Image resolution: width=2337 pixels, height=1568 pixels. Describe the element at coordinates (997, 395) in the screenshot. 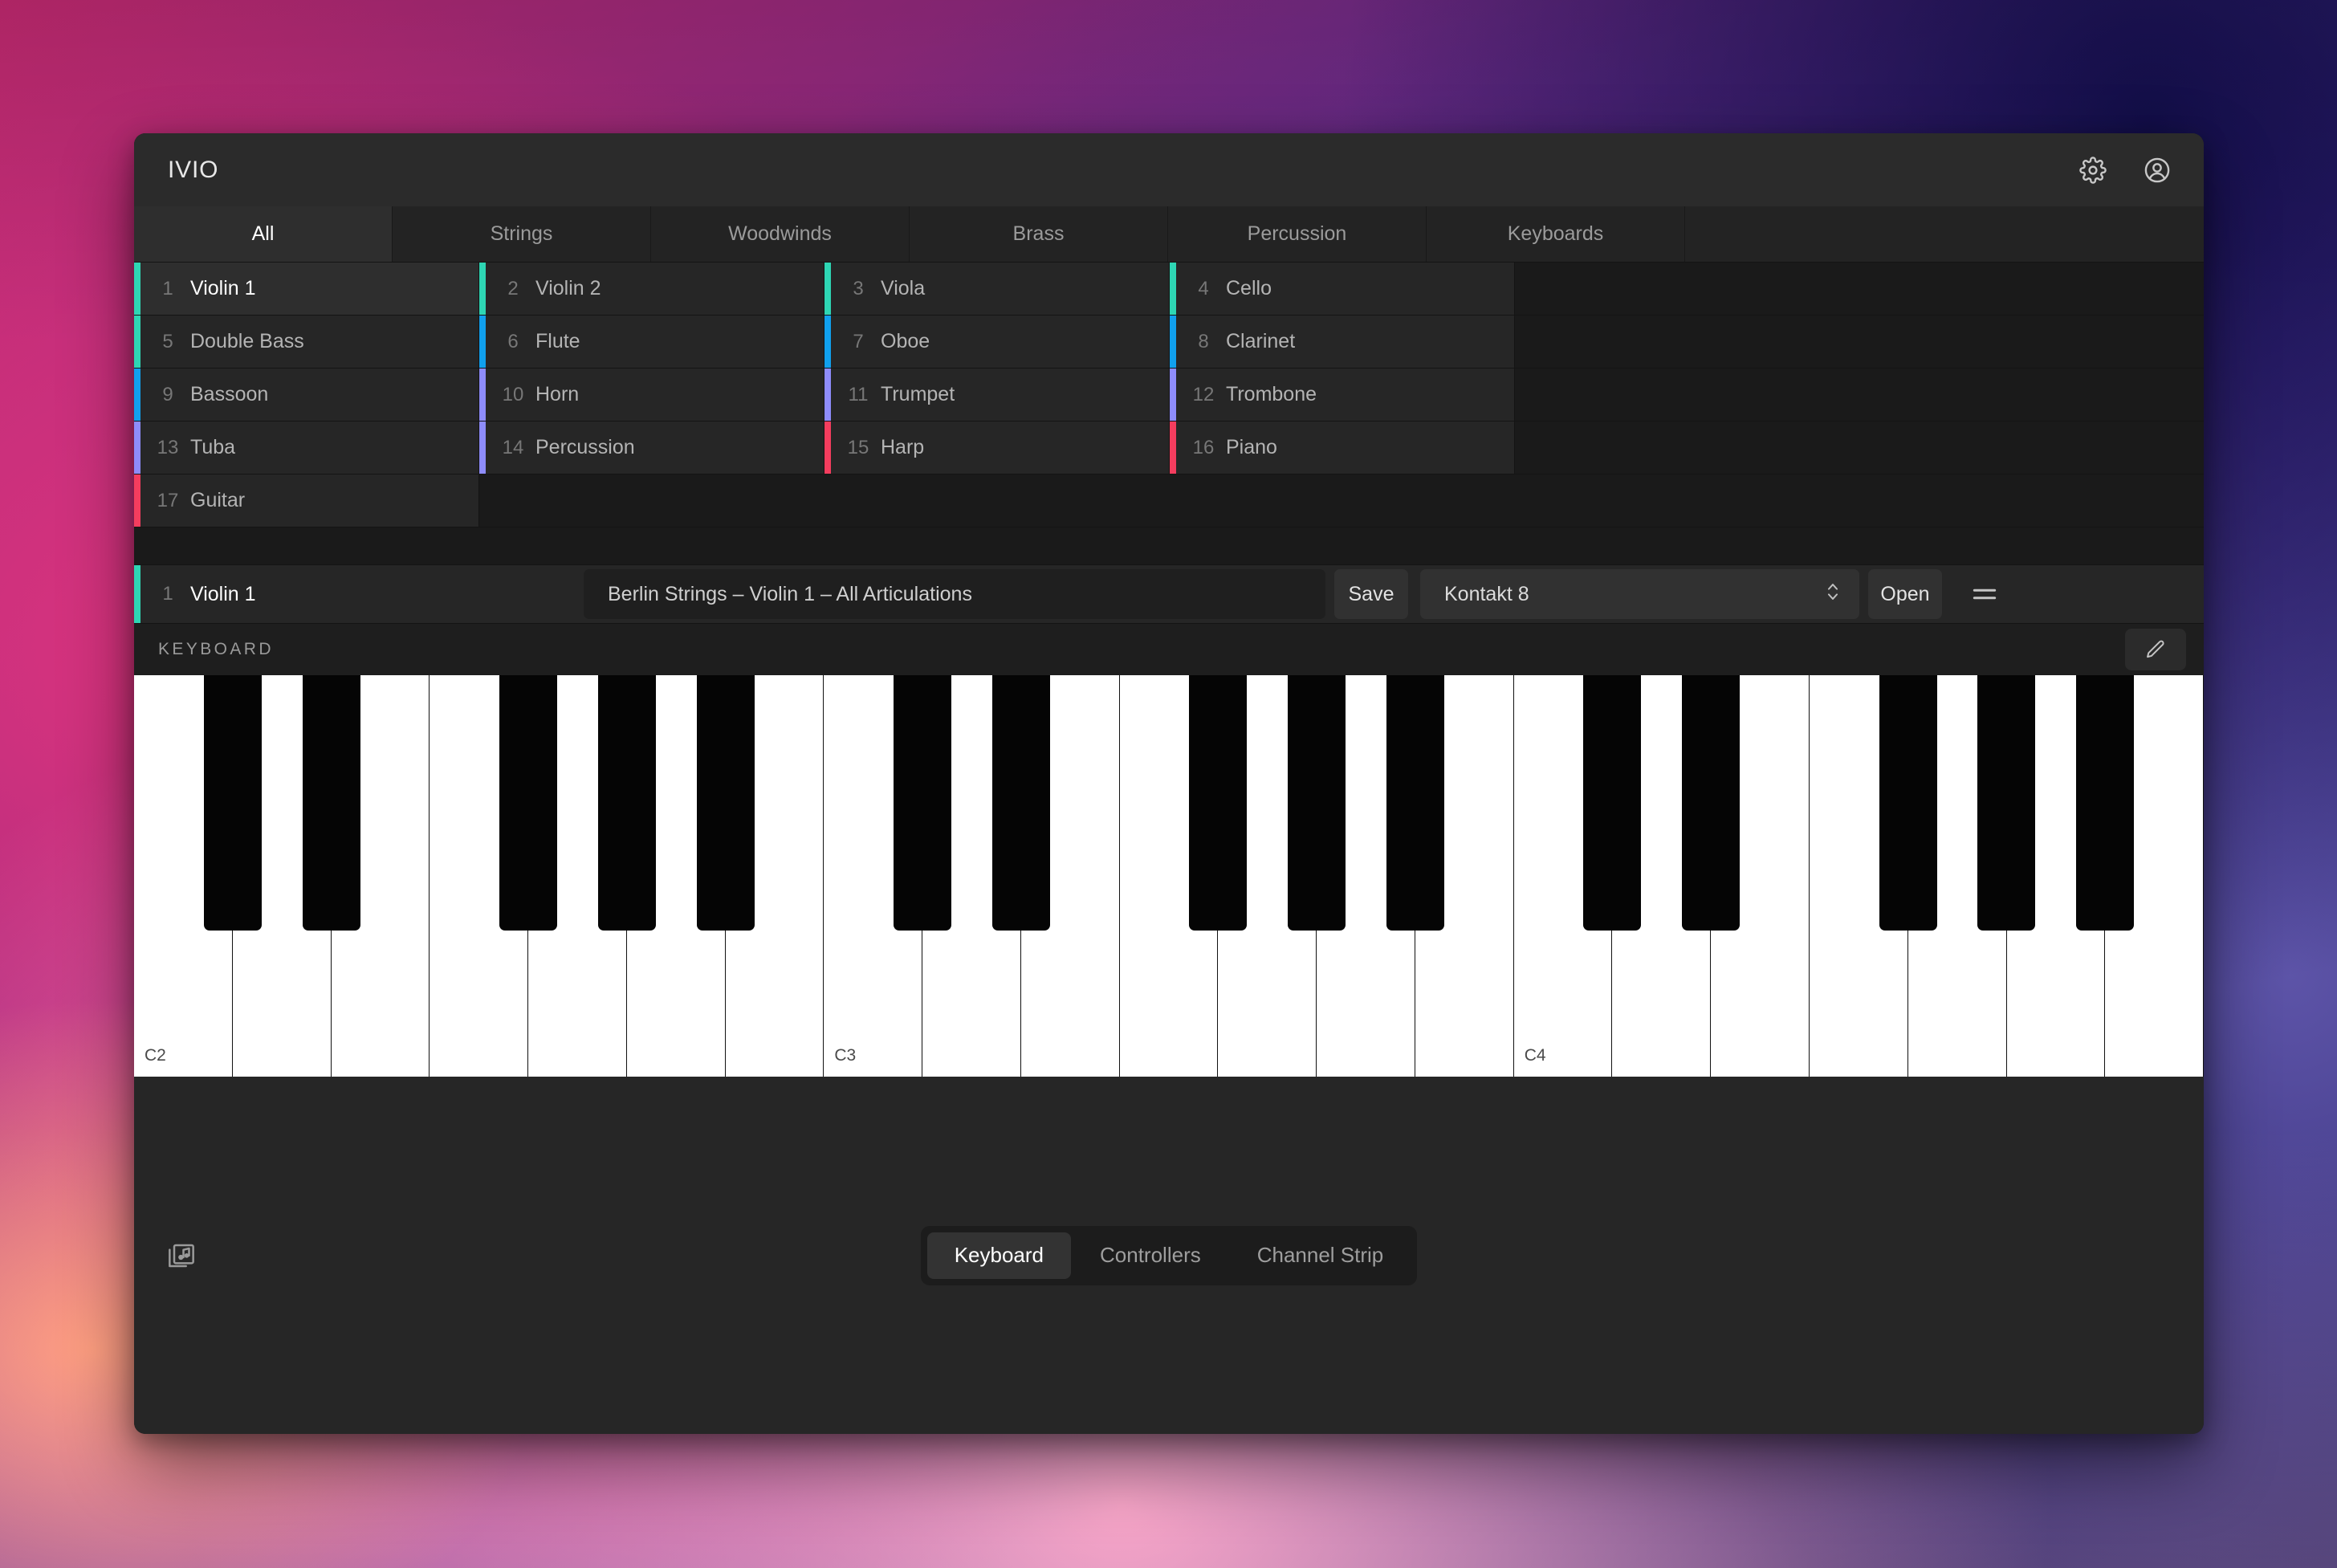

I see `instrument-cell-trumpet: 11 Trumpet` at that location.